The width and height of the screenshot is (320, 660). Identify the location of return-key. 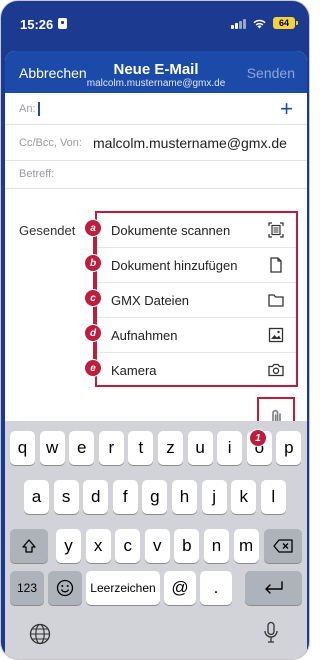
(273, 588).